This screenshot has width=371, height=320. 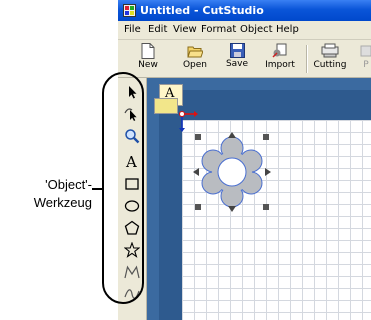 I want to click on selected-flower-shape, so click(x=232, y=172).